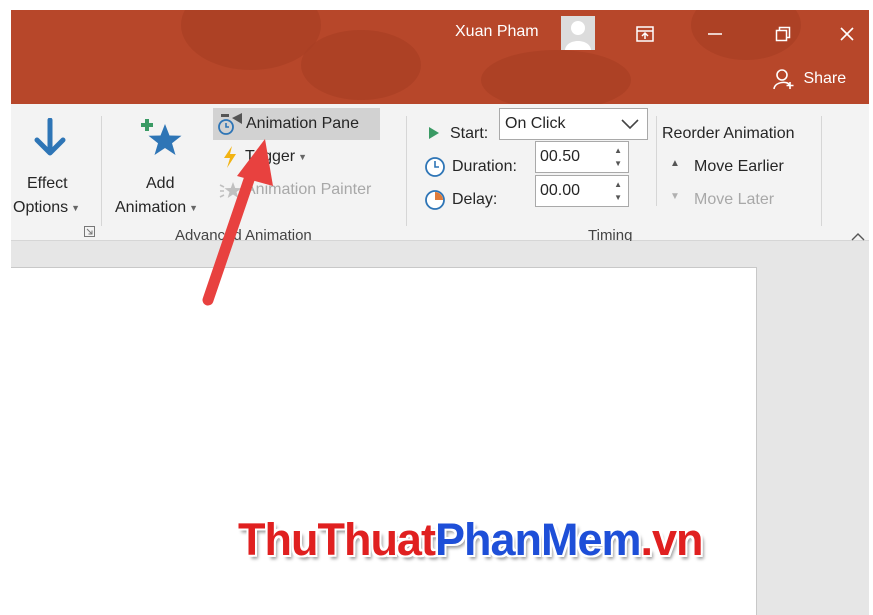  What do you see at coordinates (560, 190) in the screenshot?
I see `delay-value: 00.00` at bounding box center [560, 190].